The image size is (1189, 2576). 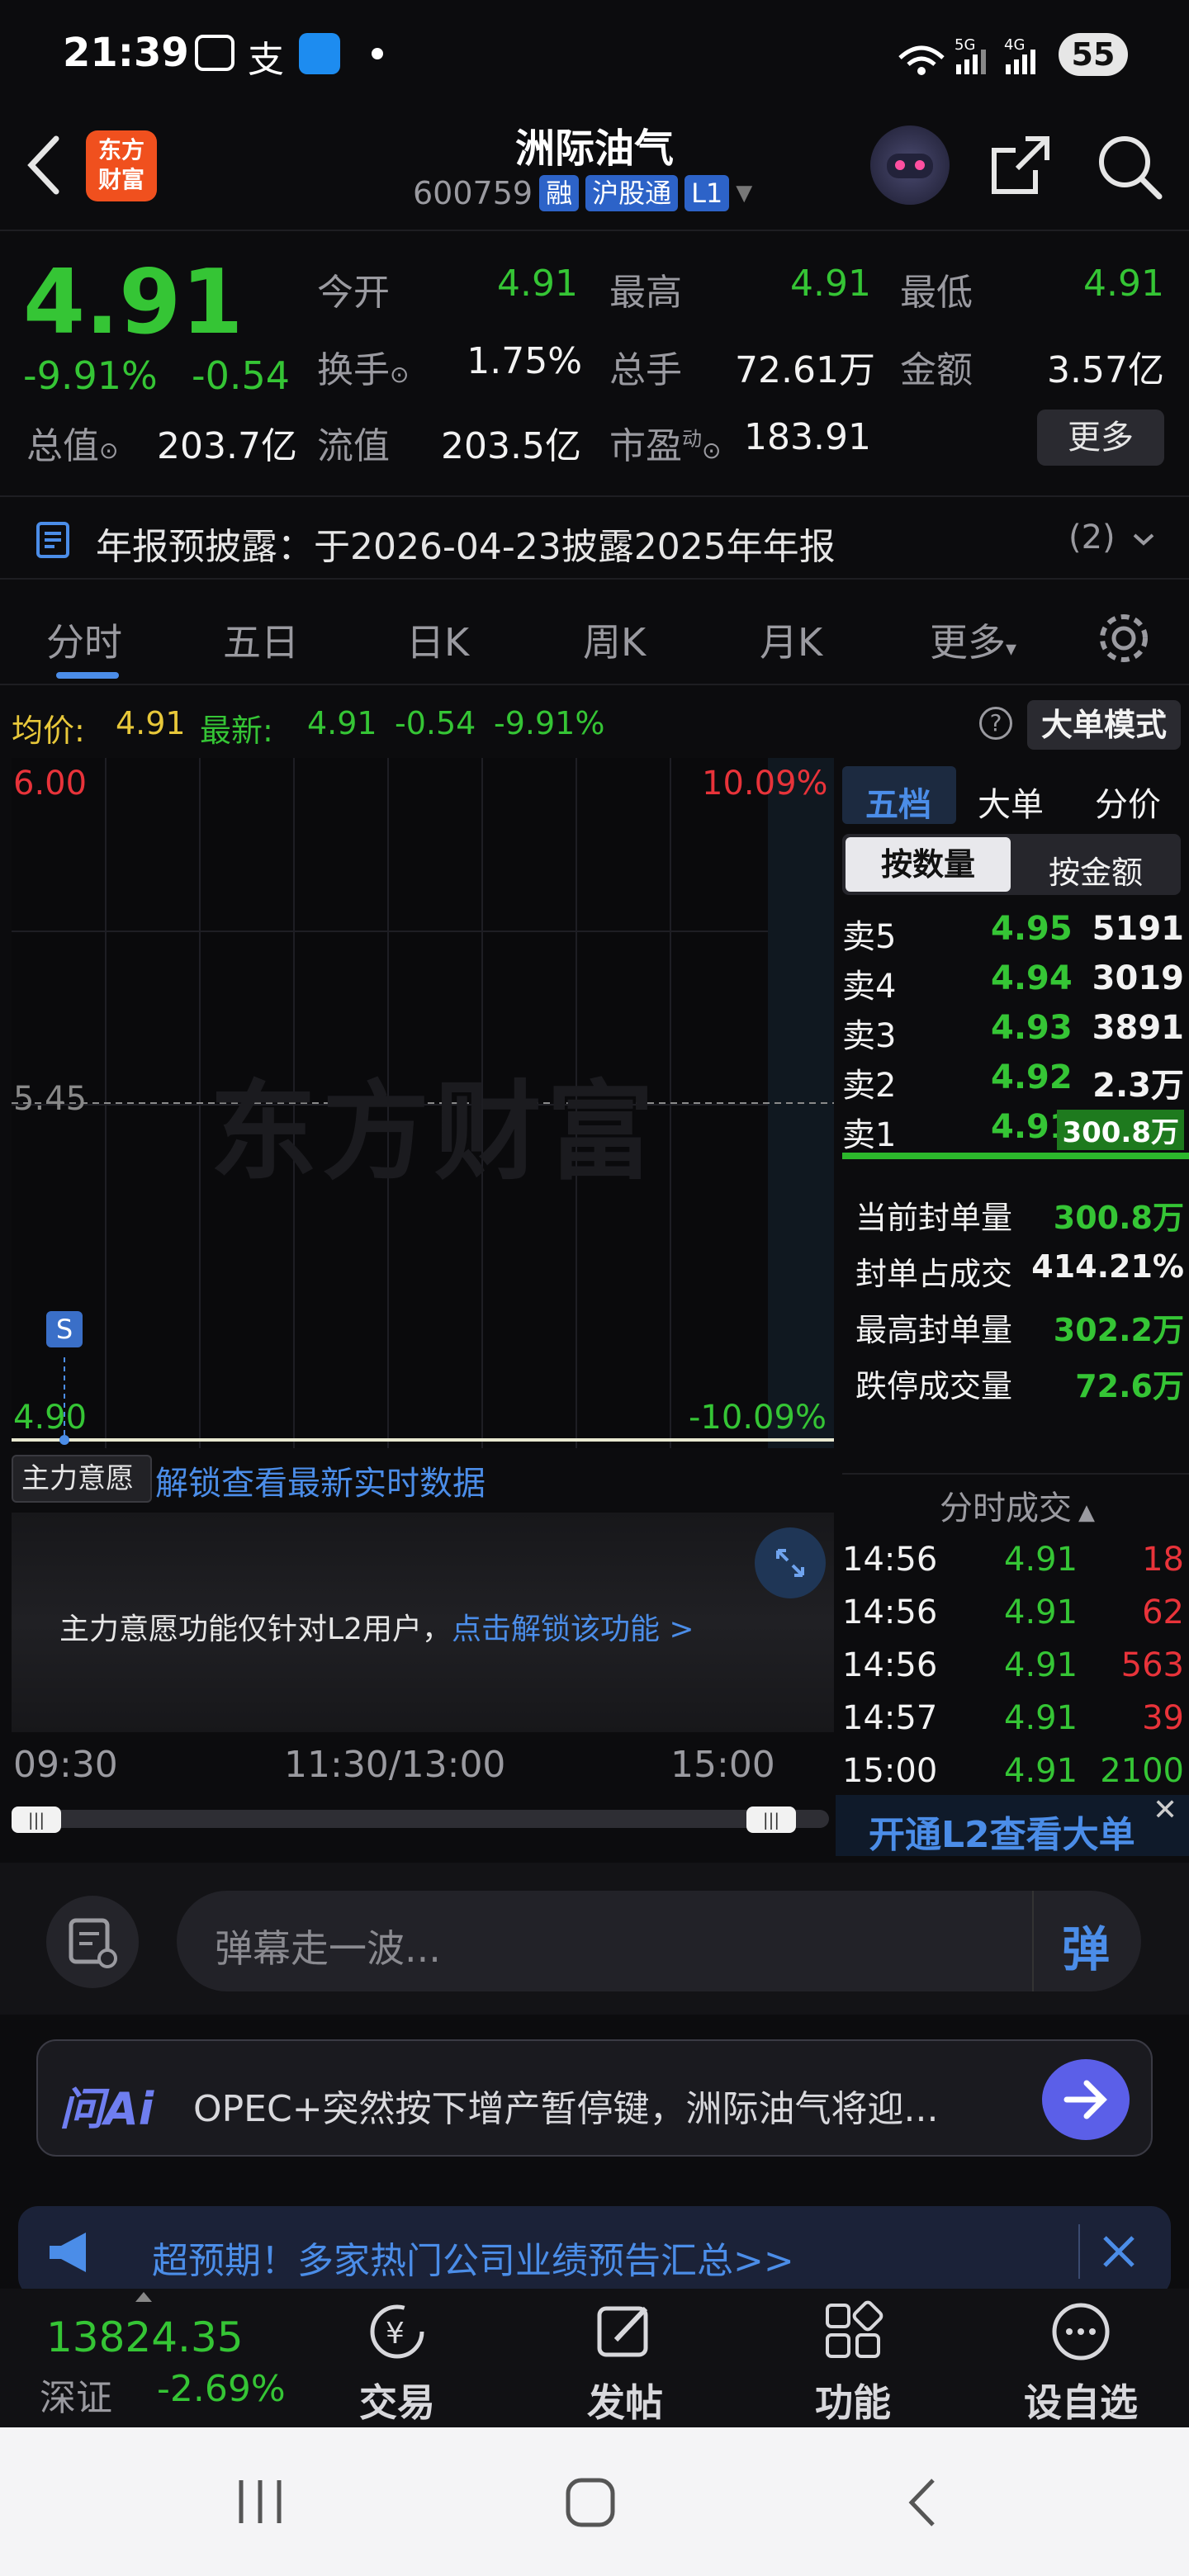 What do you see at coordinates (1124, 638) in the screenshot?
I see `gear-icon` at bounding box center [1124, 638].